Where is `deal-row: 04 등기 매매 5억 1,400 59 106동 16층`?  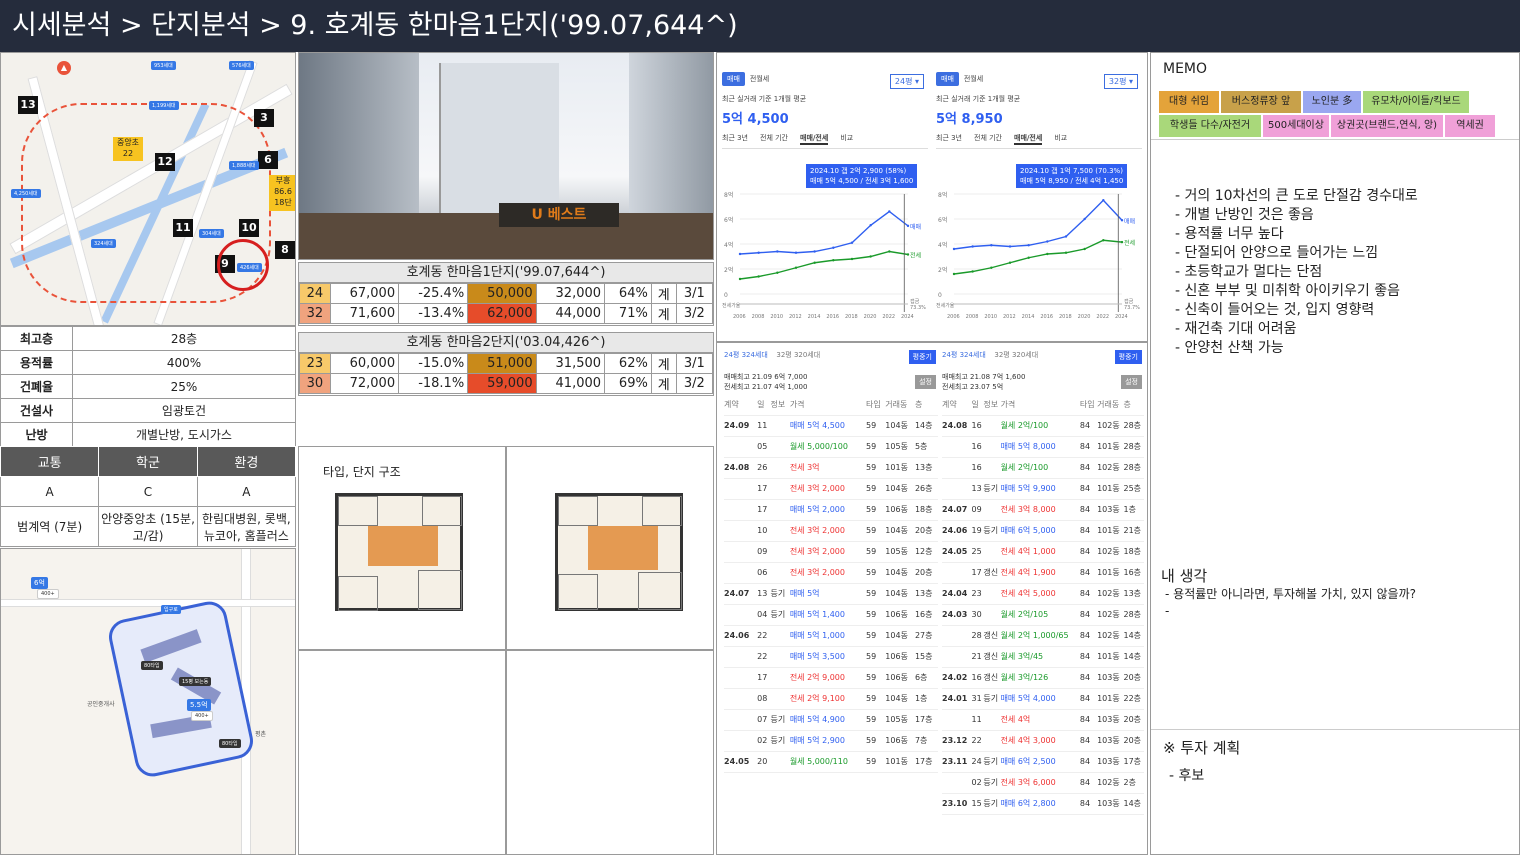 deal-row: 04 등기 매매 5억 1,400 59 106동 16층 is located at coordinates (831, 615).